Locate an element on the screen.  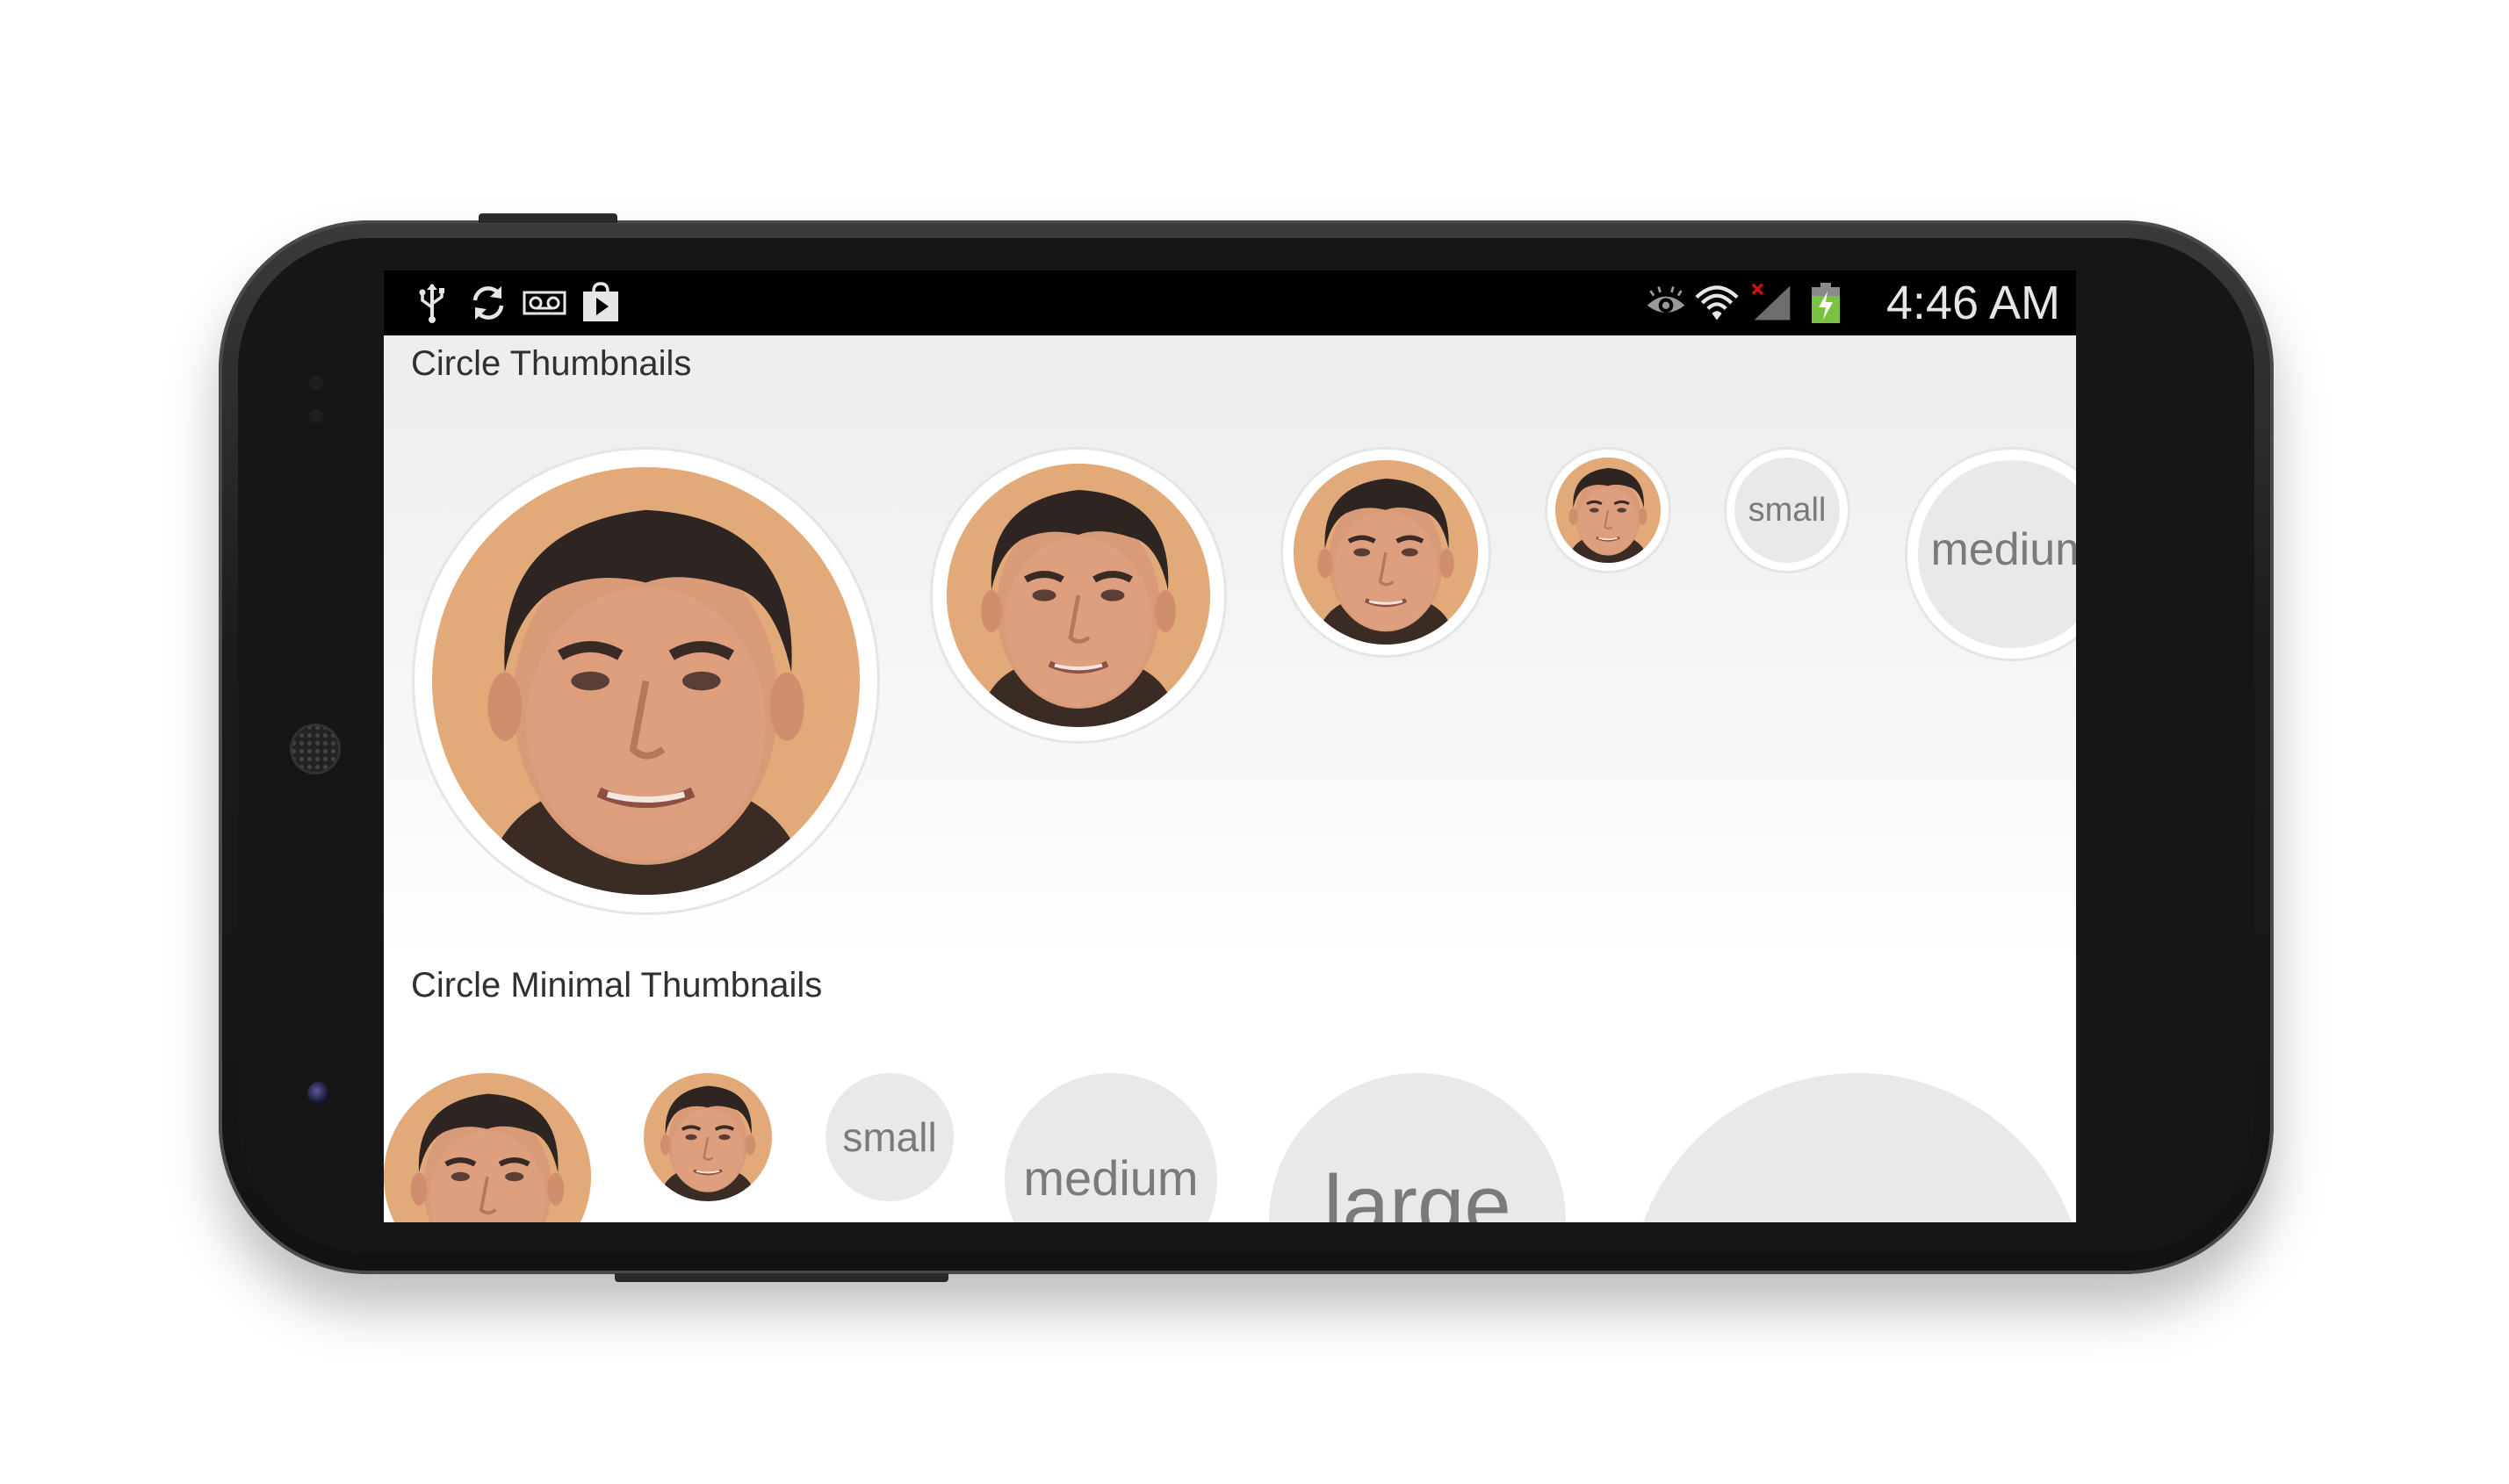
no-signal-icon is located at coordinates (1771, 302).